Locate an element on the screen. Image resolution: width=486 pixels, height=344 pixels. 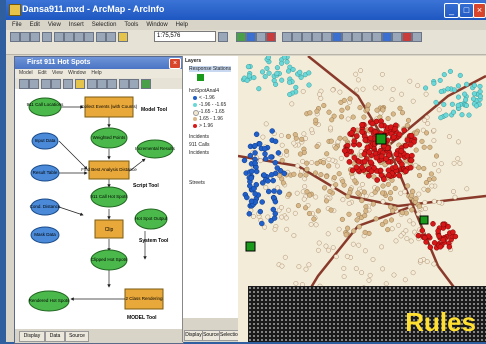
identify-icon is located at coordinates (387, 37).